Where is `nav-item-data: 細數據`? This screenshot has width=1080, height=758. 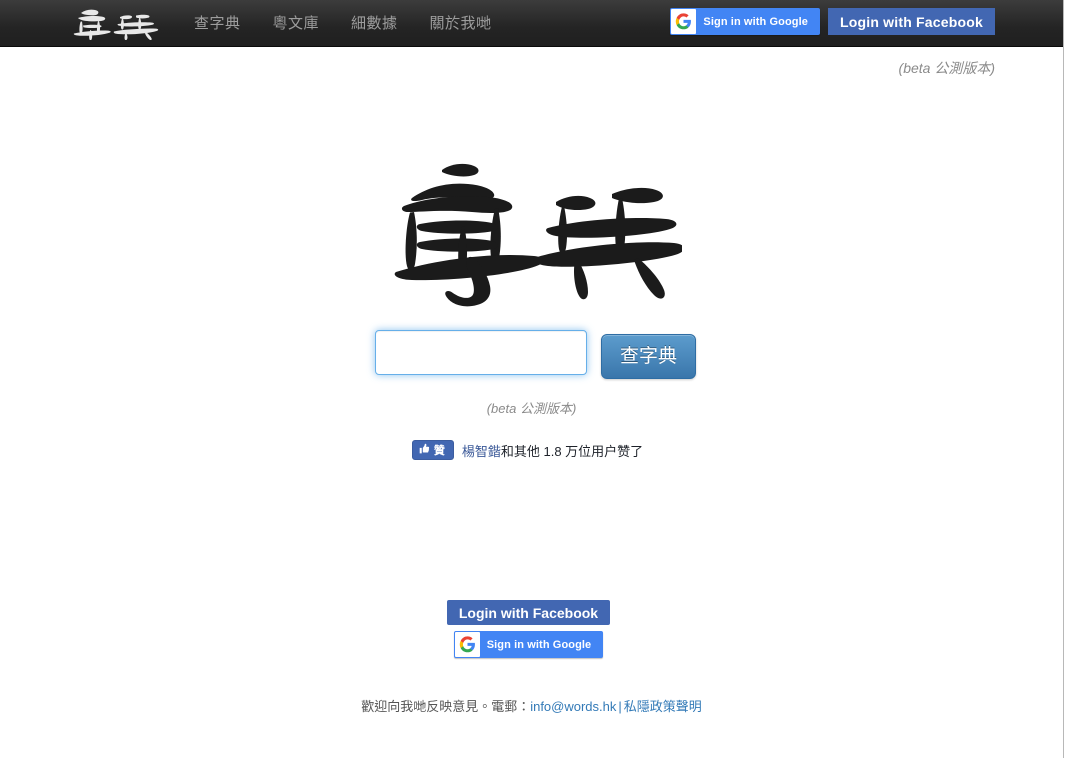 nav-item-data: 細數據 is located at coordinates (374, 23).